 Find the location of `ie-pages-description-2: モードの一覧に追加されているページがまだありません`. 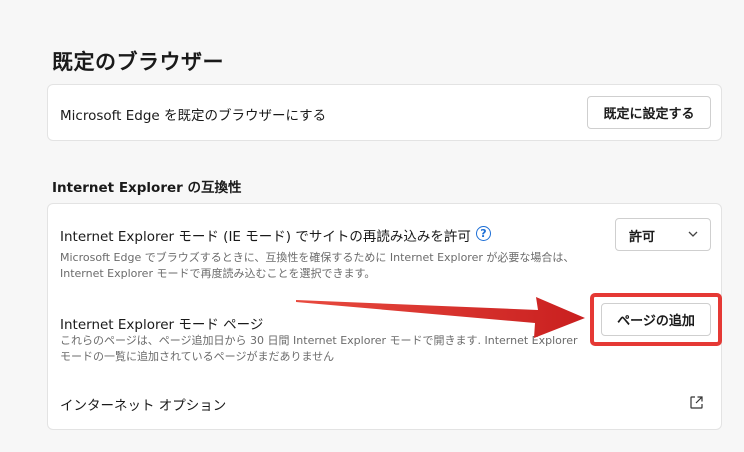

ie-pages-description-2: モードの一覧に追加されているページがまだありません is located at coordinates (197, 356).